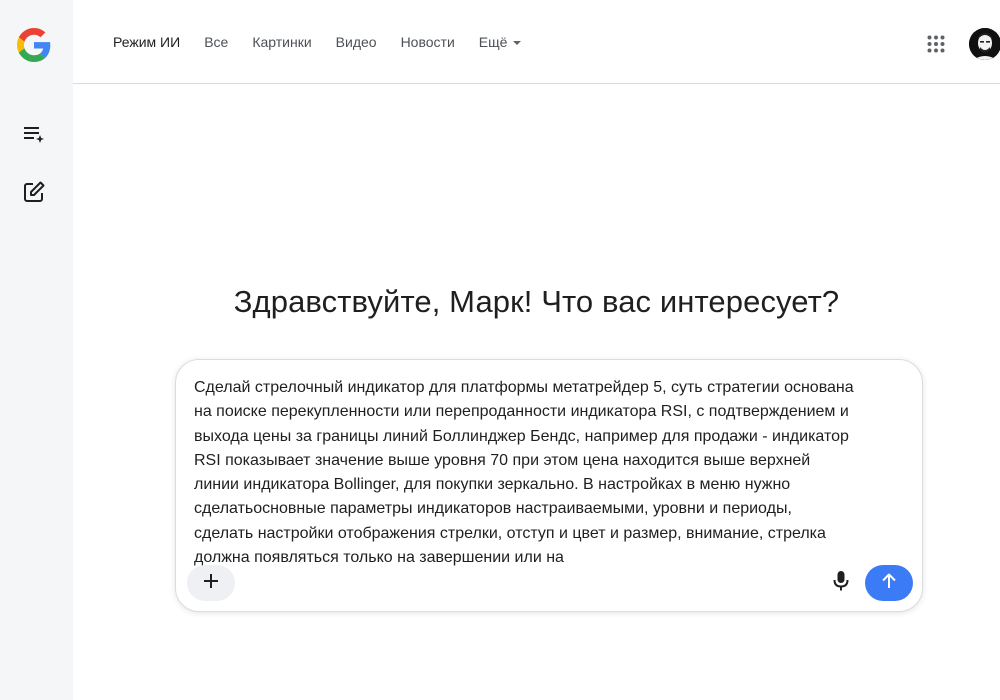 The width and height of the screenshot is (1000, 700). I want to click on sidebar, so click(36, 350).